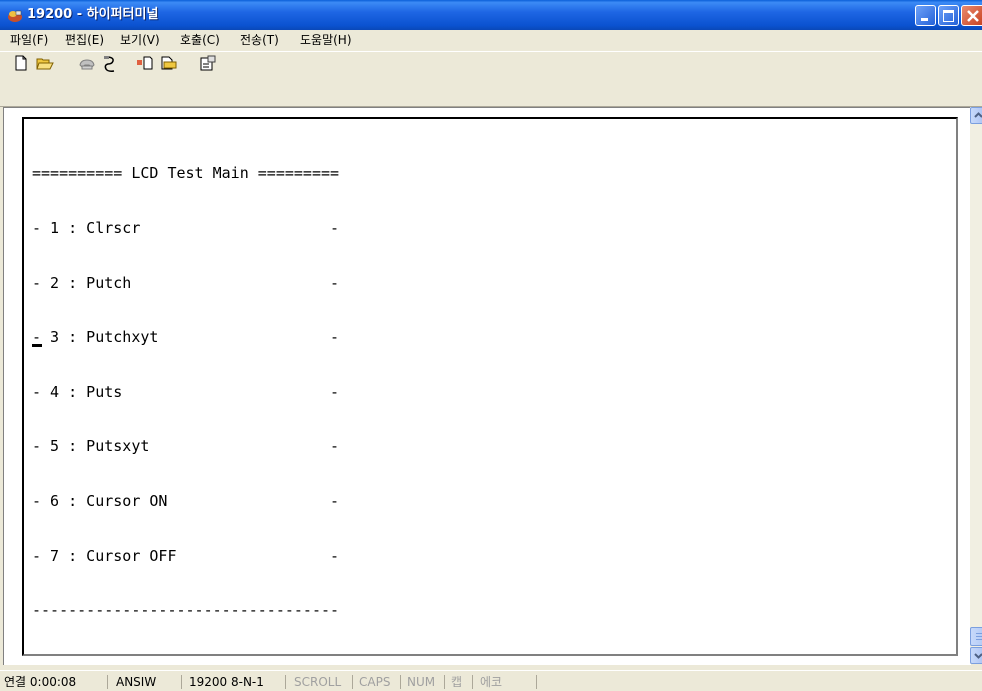  I want to click on receive-button, so click(170, 65).